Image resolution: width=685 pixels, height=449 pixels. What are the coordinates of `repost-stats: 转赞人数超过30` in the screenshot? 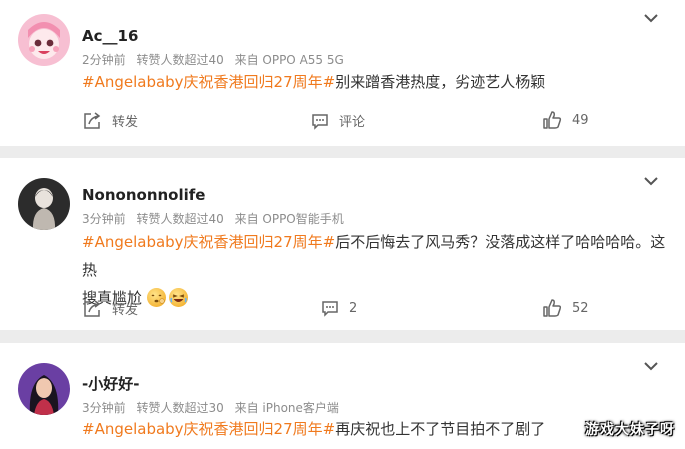 It's located at (180, 408).